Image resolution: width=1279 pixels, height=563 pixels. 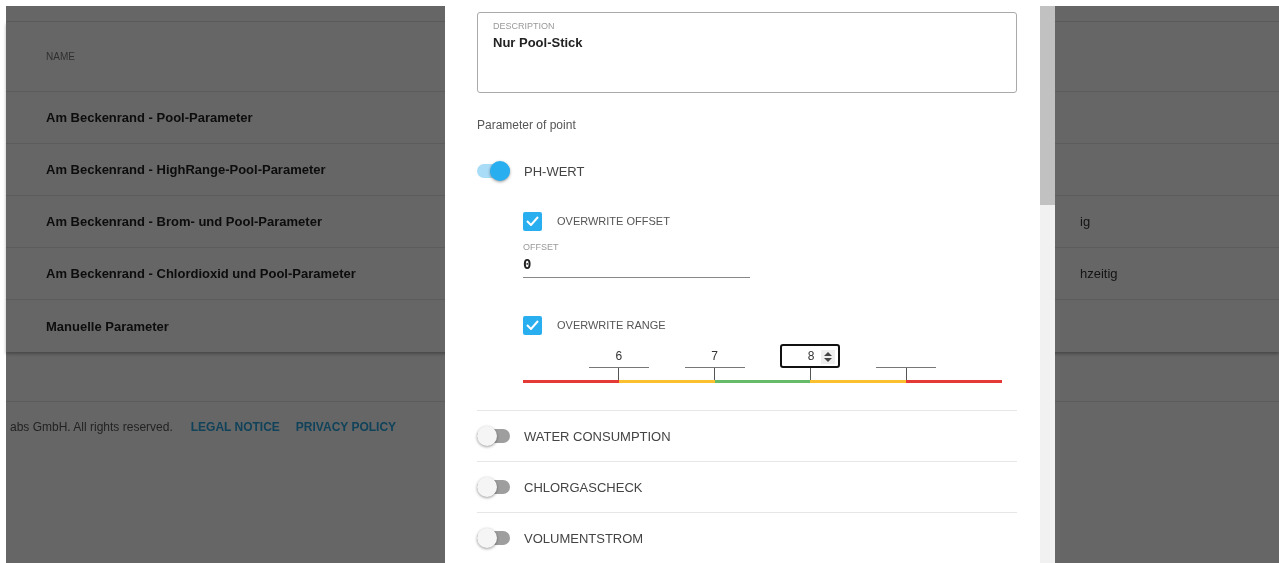 What do you see at coordinates (584, 538) in the screenshot?
I see `parameter-name: VOLUMENTSTROM` at bounding box center [584, 538].